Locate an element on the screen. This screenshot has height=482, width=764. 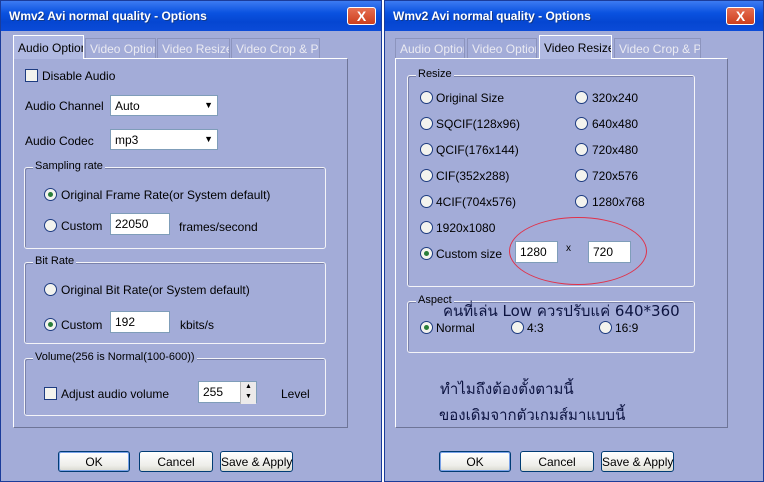
spin-down-icon: ▼ is located at coordinates (248, 397).